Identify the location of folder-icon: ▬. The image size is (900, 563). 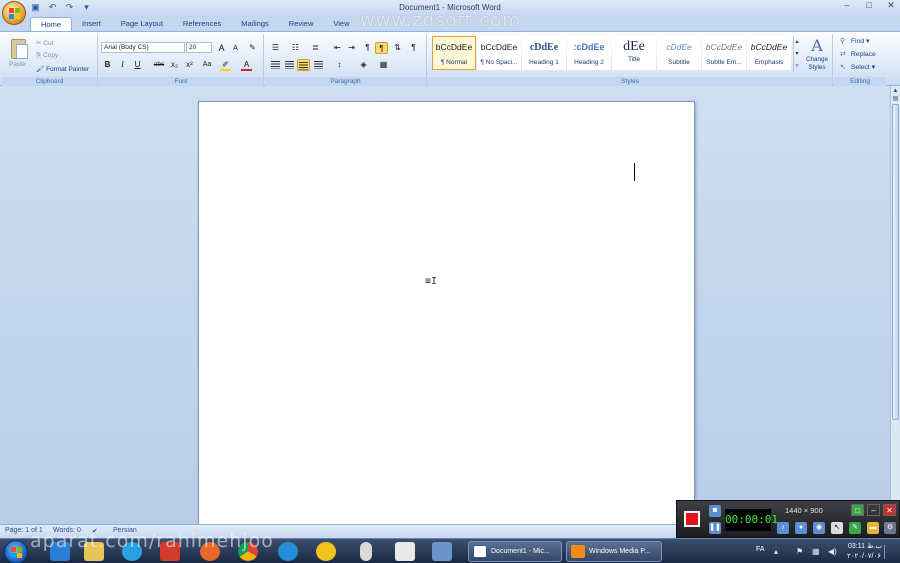
(873, 528).